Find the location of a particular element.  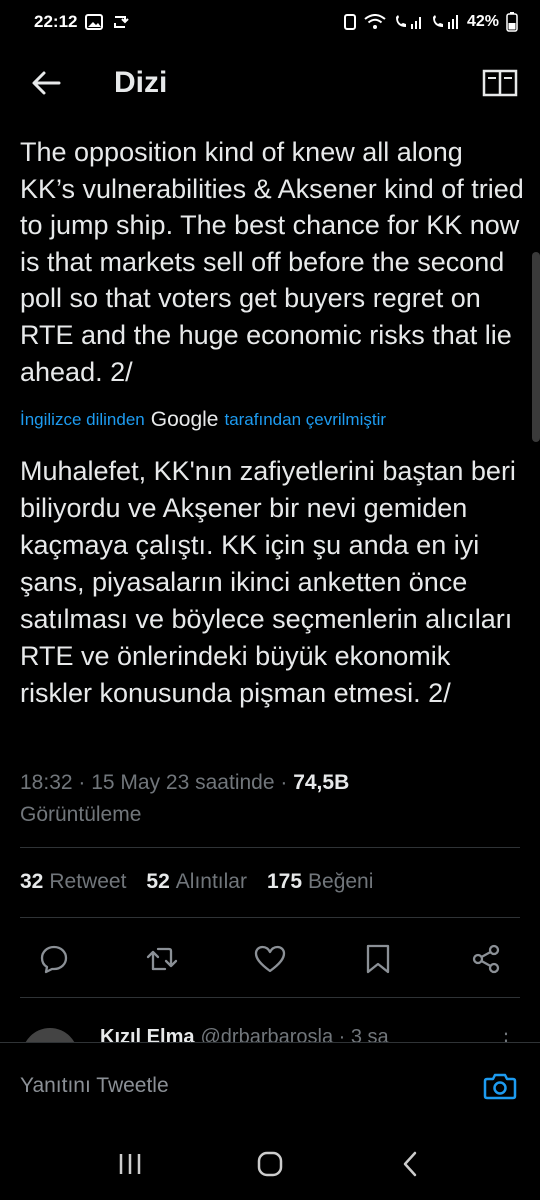

top-app-bar: Dizi is located at coordinates (270, 83).